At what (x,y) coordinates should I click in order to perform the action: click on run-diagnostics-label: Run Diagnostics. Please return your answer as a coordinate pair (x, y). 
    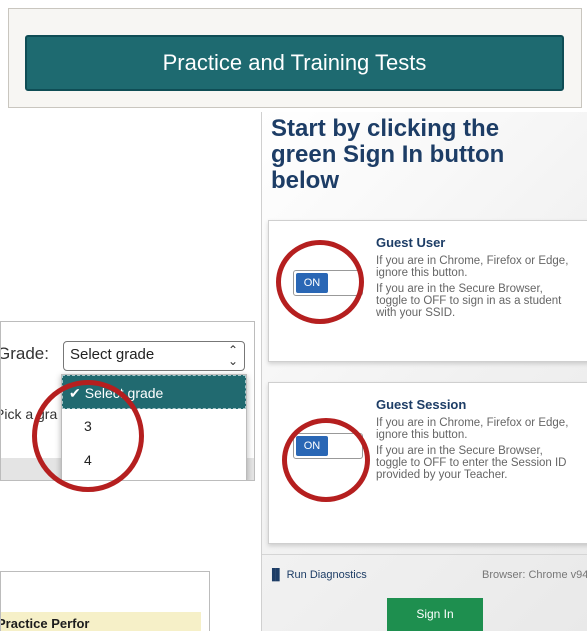
    Looking at the image, I should click on (326, 575).